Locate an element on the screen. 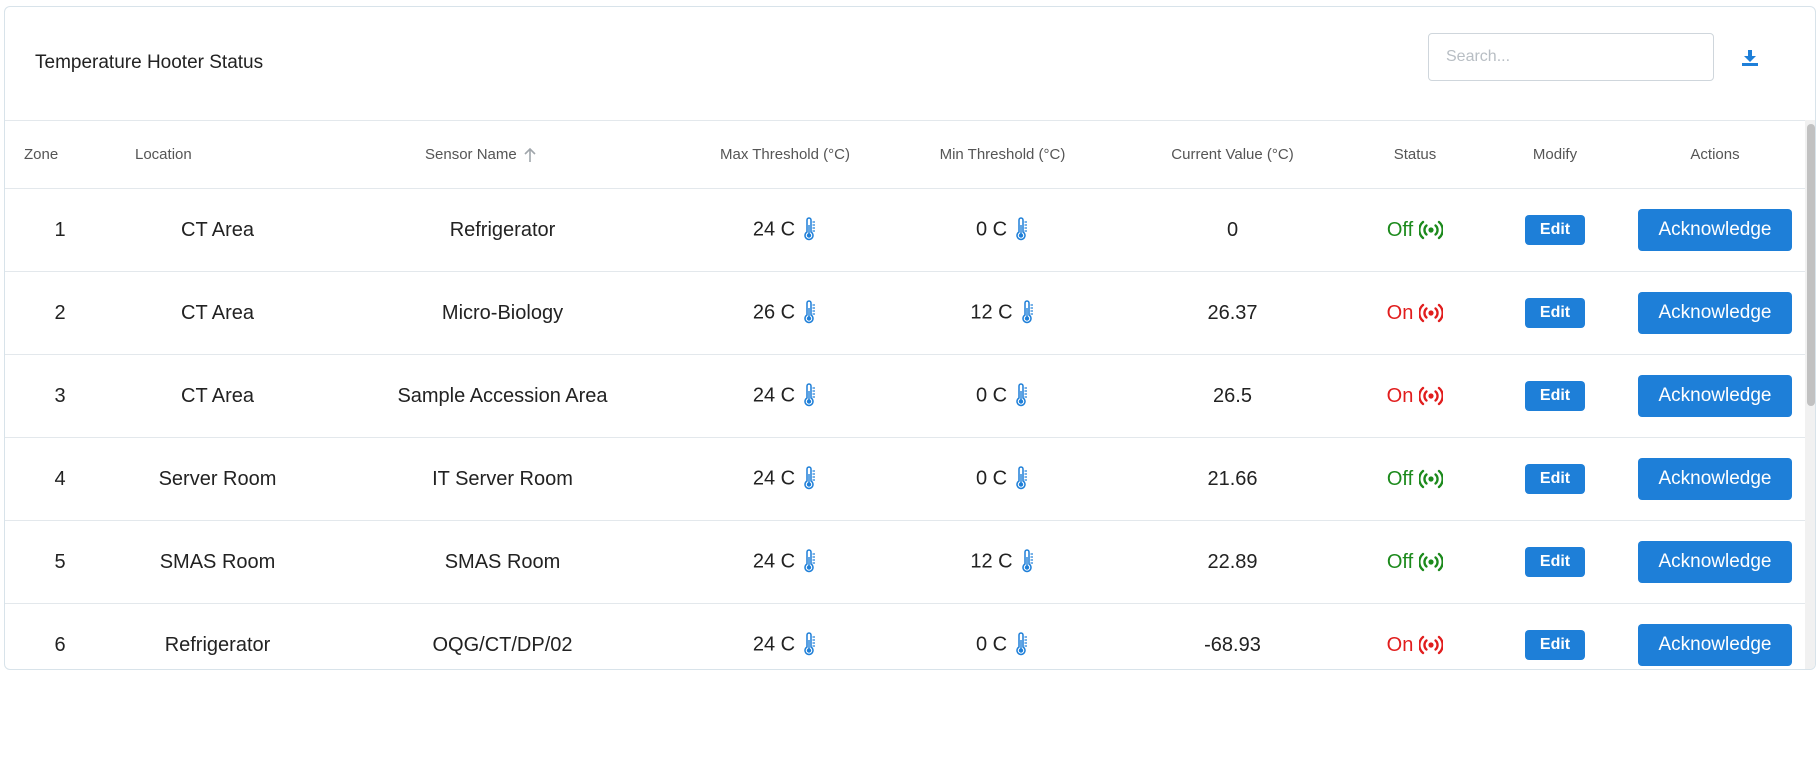  scrollbar-thumb is located at coordinates (1811, 265).